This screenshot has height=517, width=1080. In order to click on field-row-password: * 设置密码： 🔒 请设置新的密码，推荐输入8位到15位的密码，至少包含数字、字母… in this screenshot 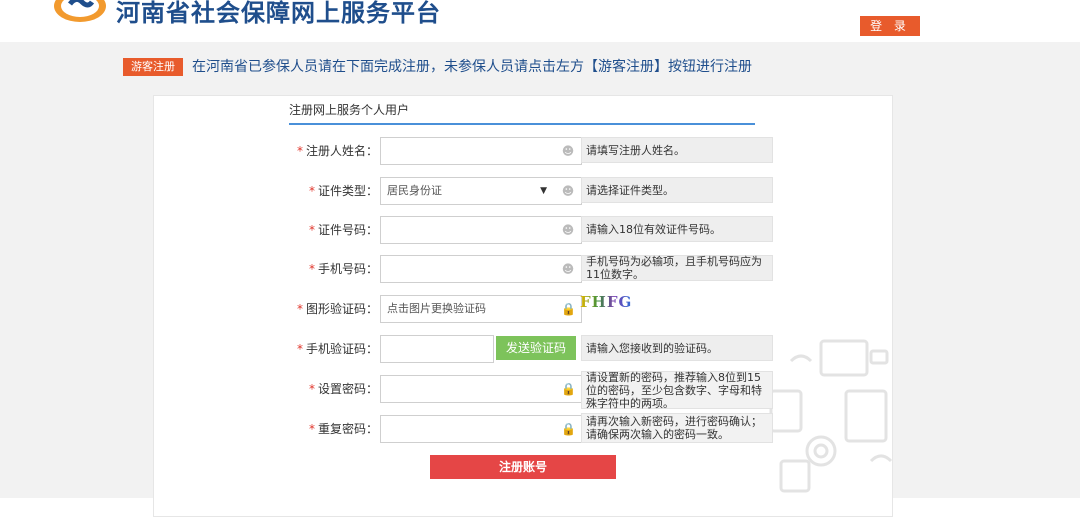, I will do `click(540, 390)`.